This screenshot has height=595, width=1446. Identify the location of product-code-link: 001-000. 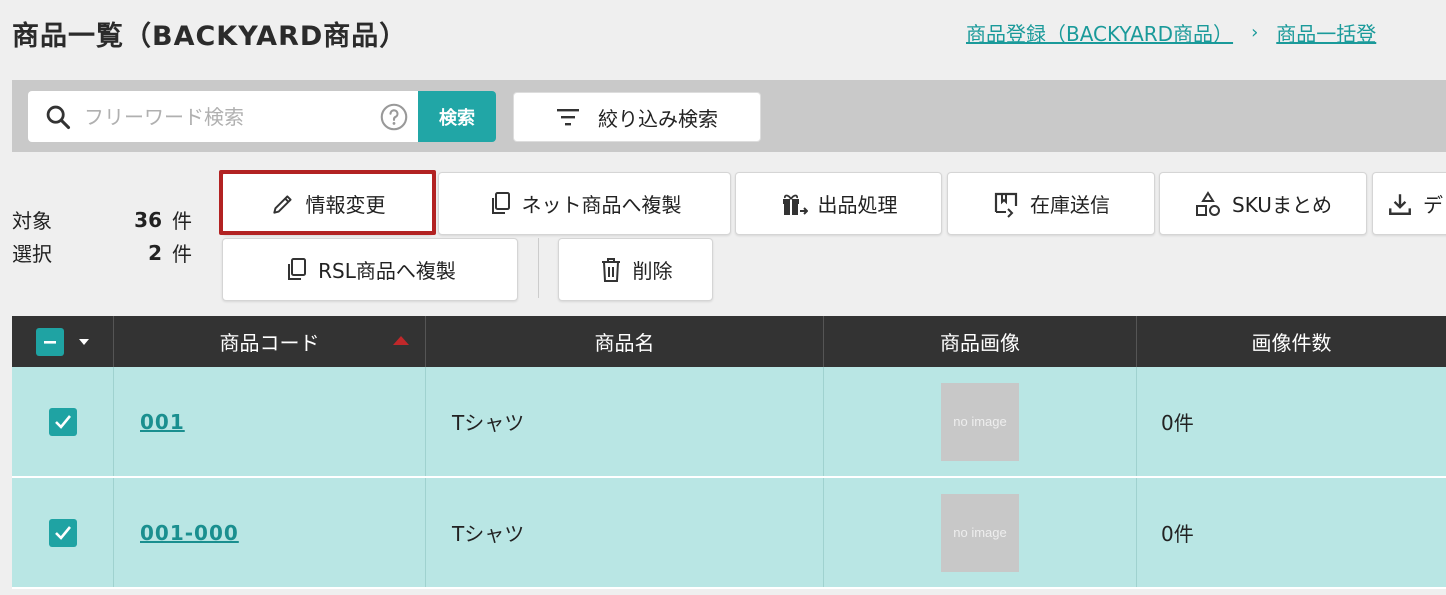
(189, 533).